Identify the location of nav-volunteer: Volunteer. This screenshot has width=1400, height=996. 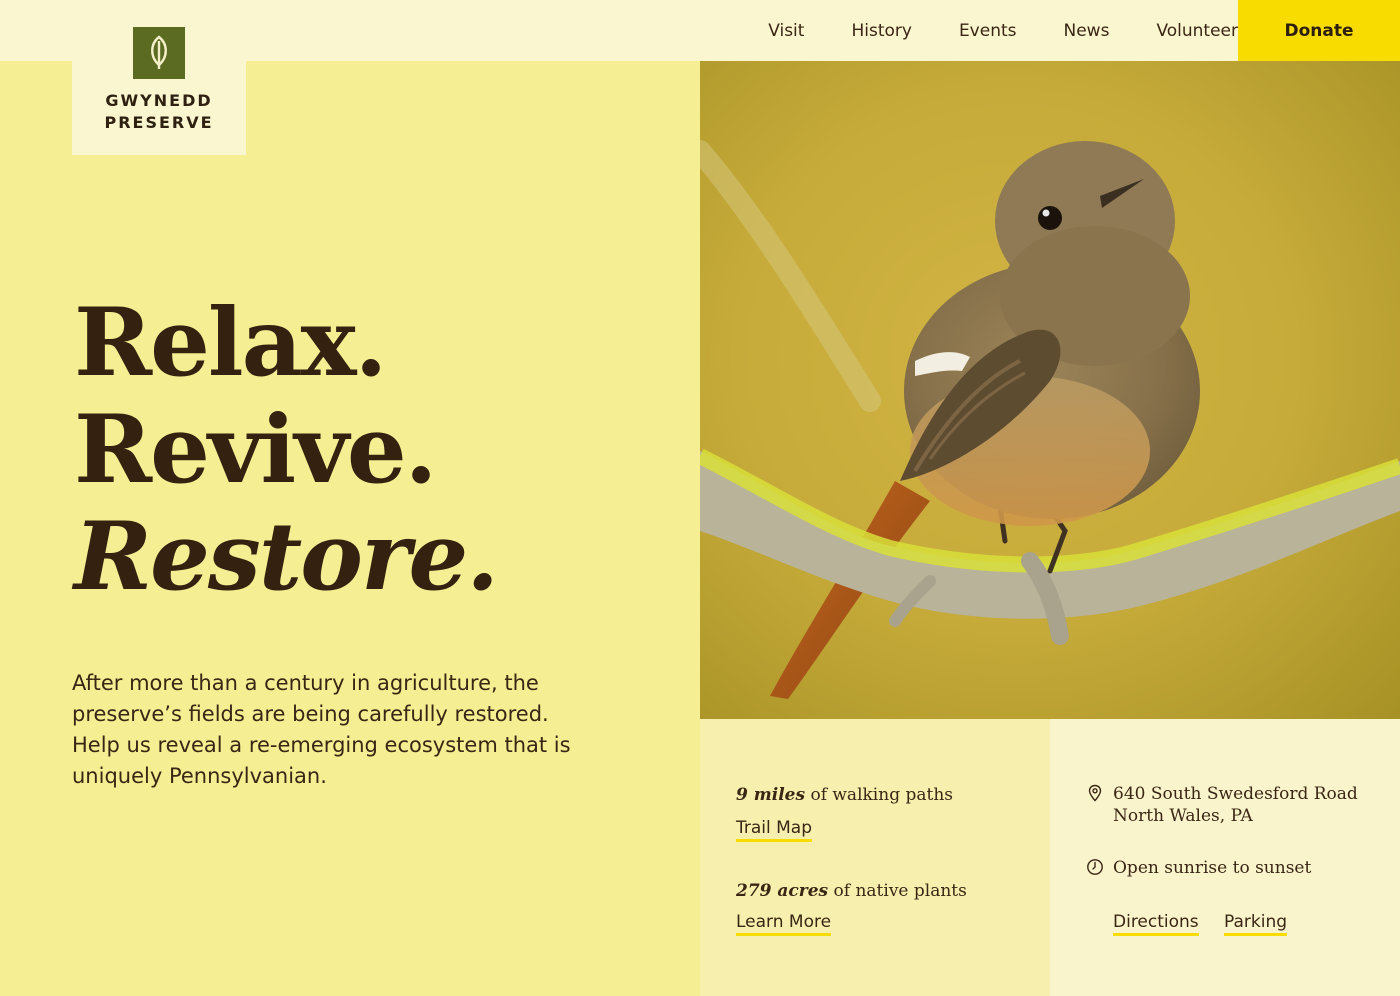
(1197, 31).